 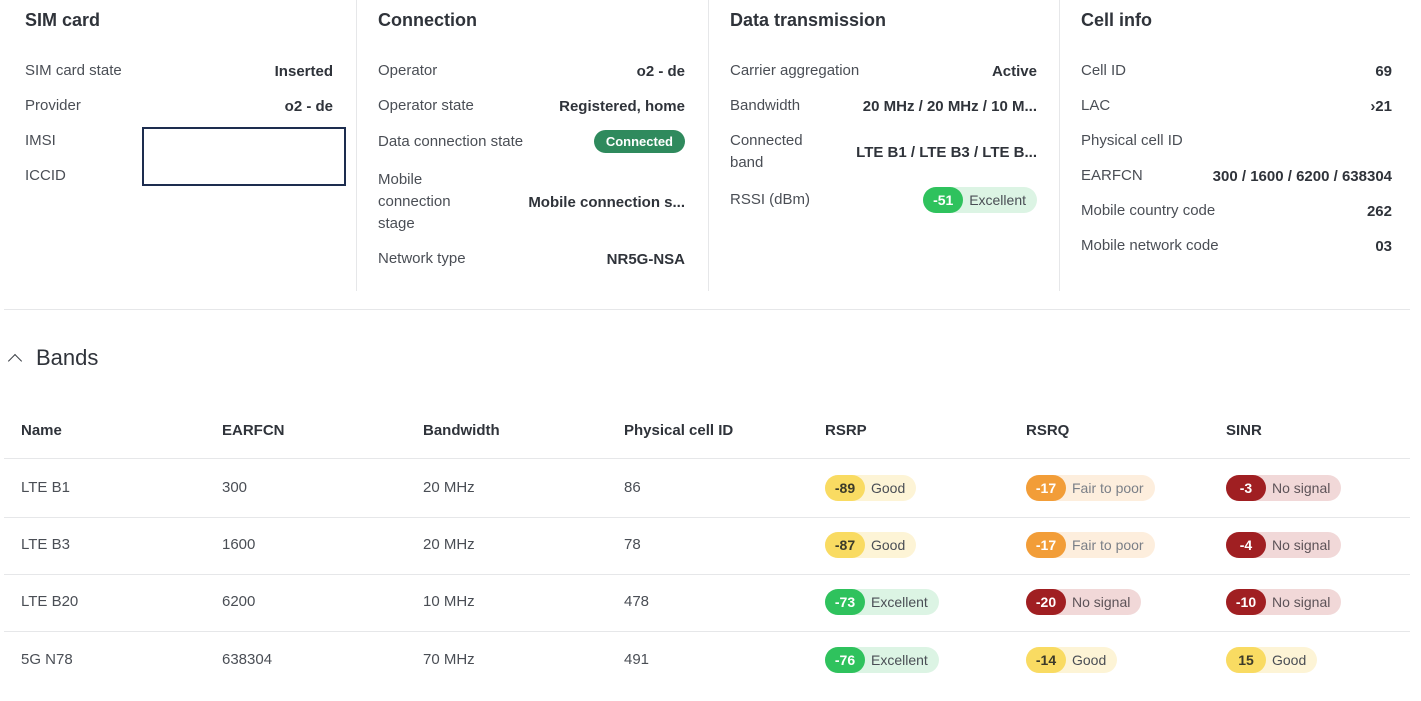 What do you see at coordinates (1379, 211) in the screenshot?
I see `mobile-country-code-value: 262` at bounding box center [1379, 211].